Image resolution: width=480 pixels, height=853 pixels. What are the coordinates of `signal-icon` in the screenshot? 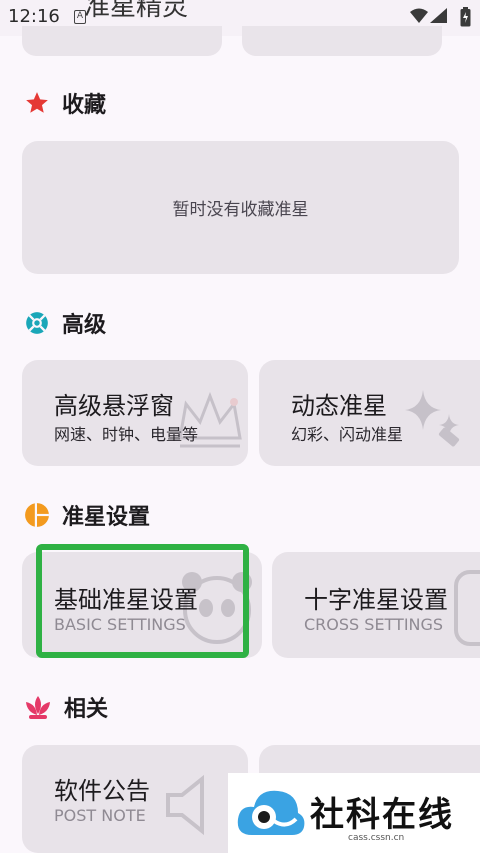 It's located at (438, 15).